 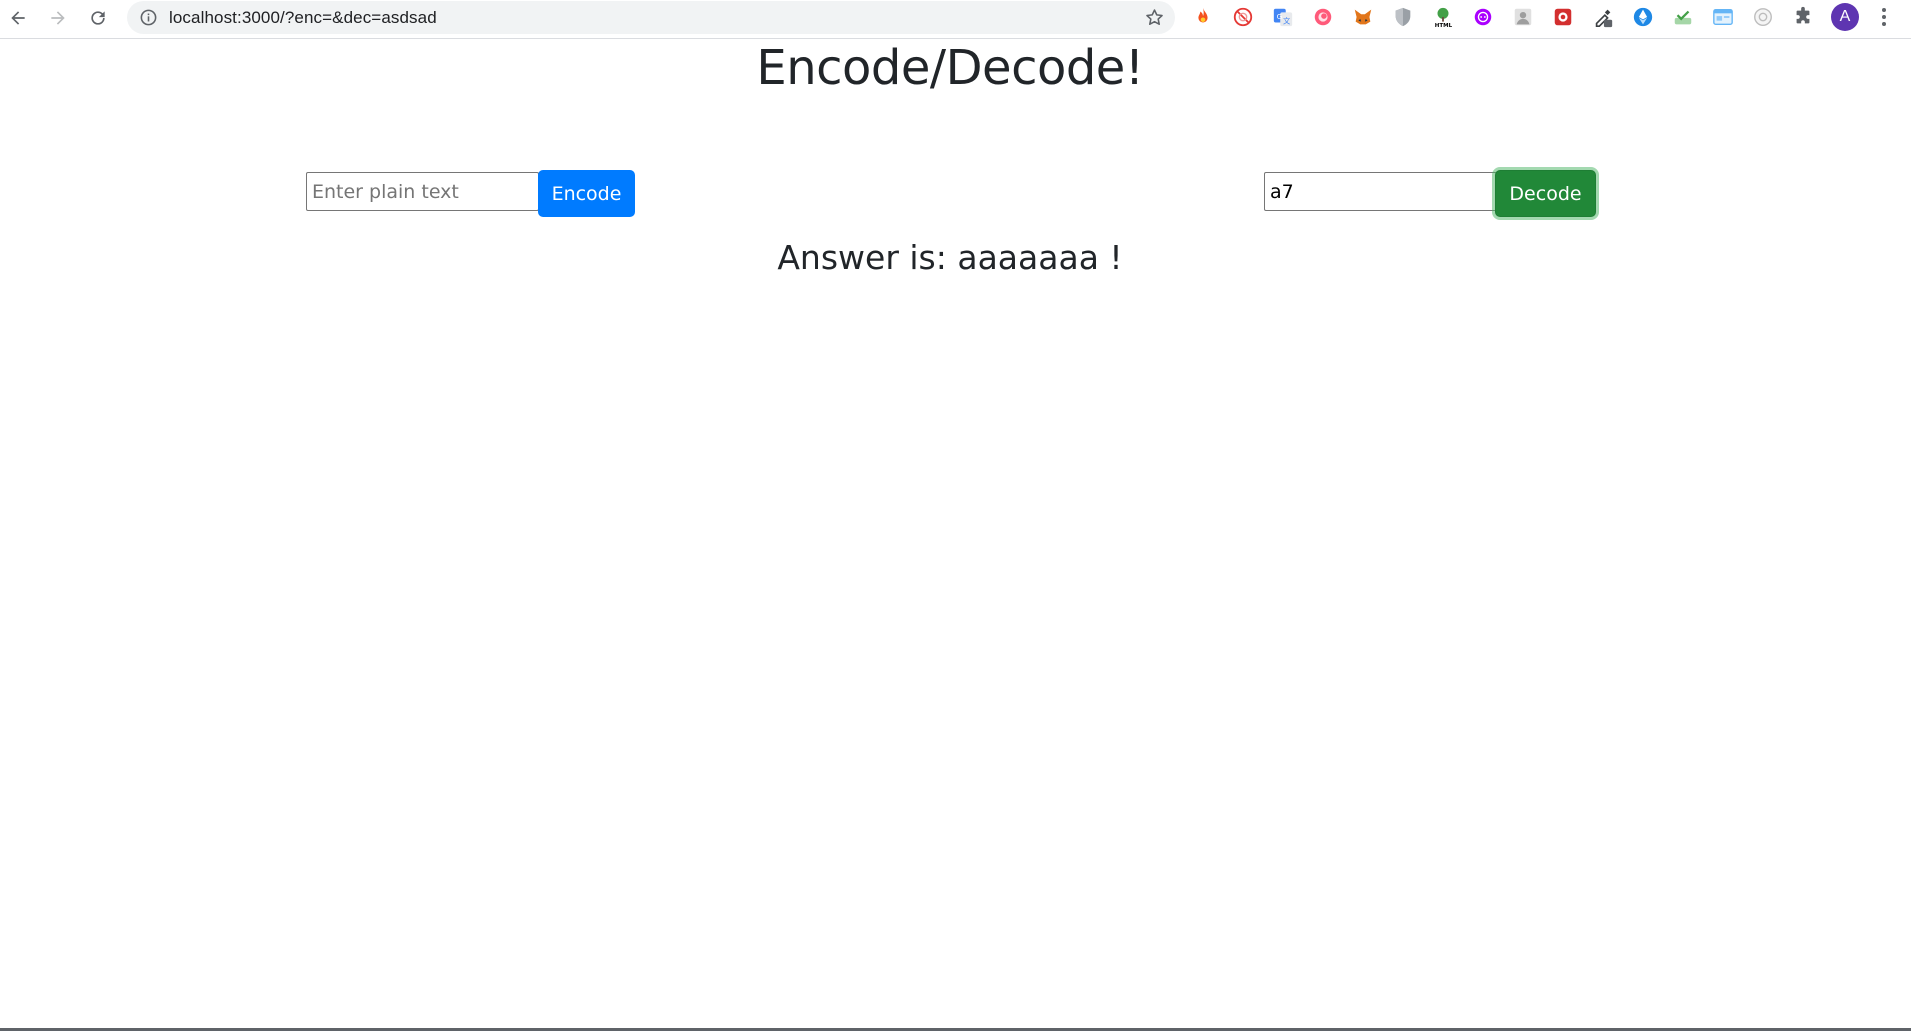 I want to click on back-arrow-icon, so click(x=18, y=18).